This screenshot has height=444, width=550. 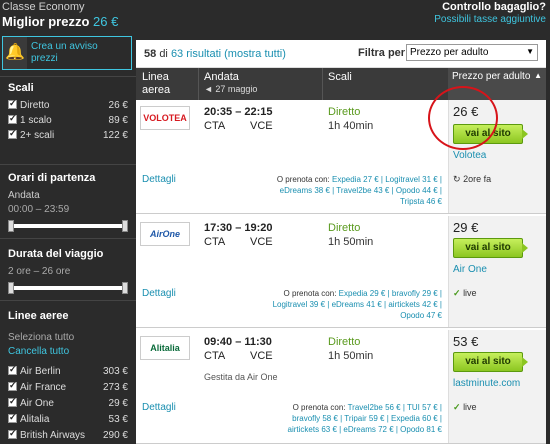 I want to click on dep-code: CTA, so click(x=215, y=242).